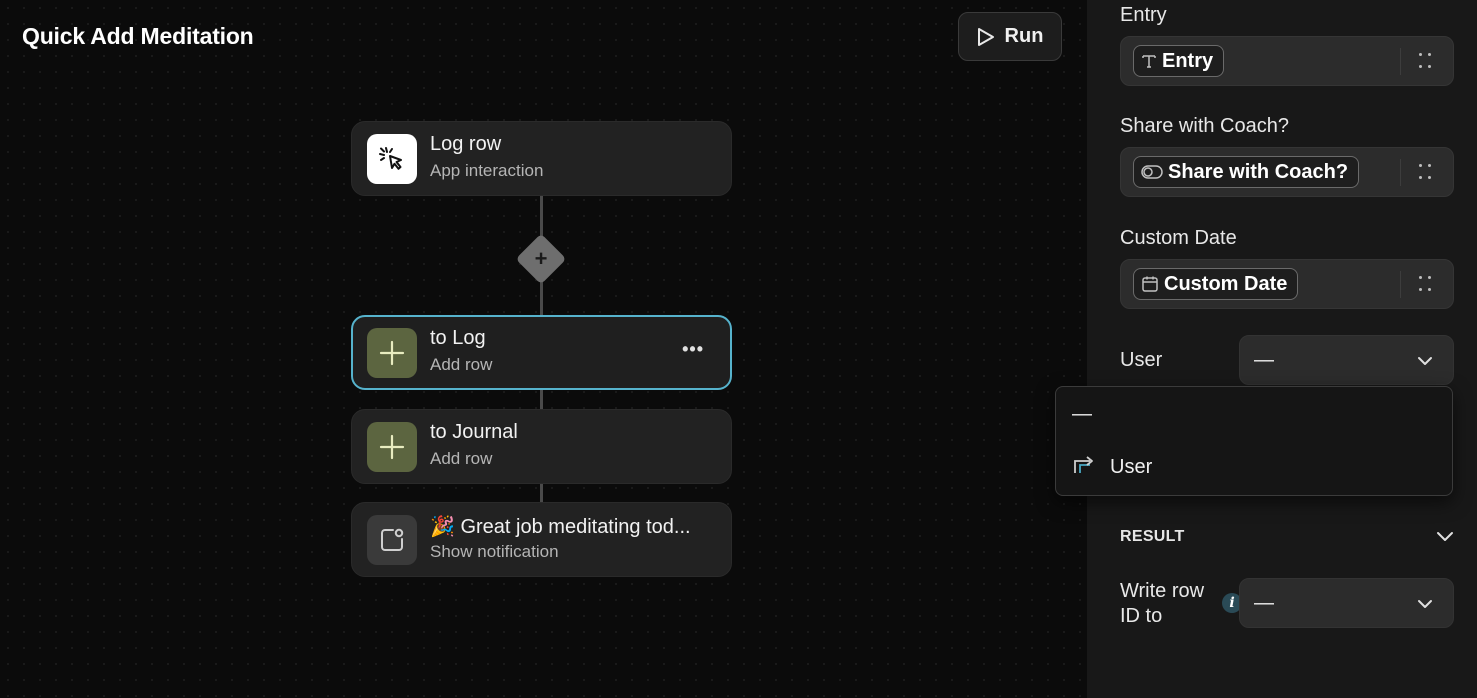  I want to click on node-title: to Journal, so click(474, 432).